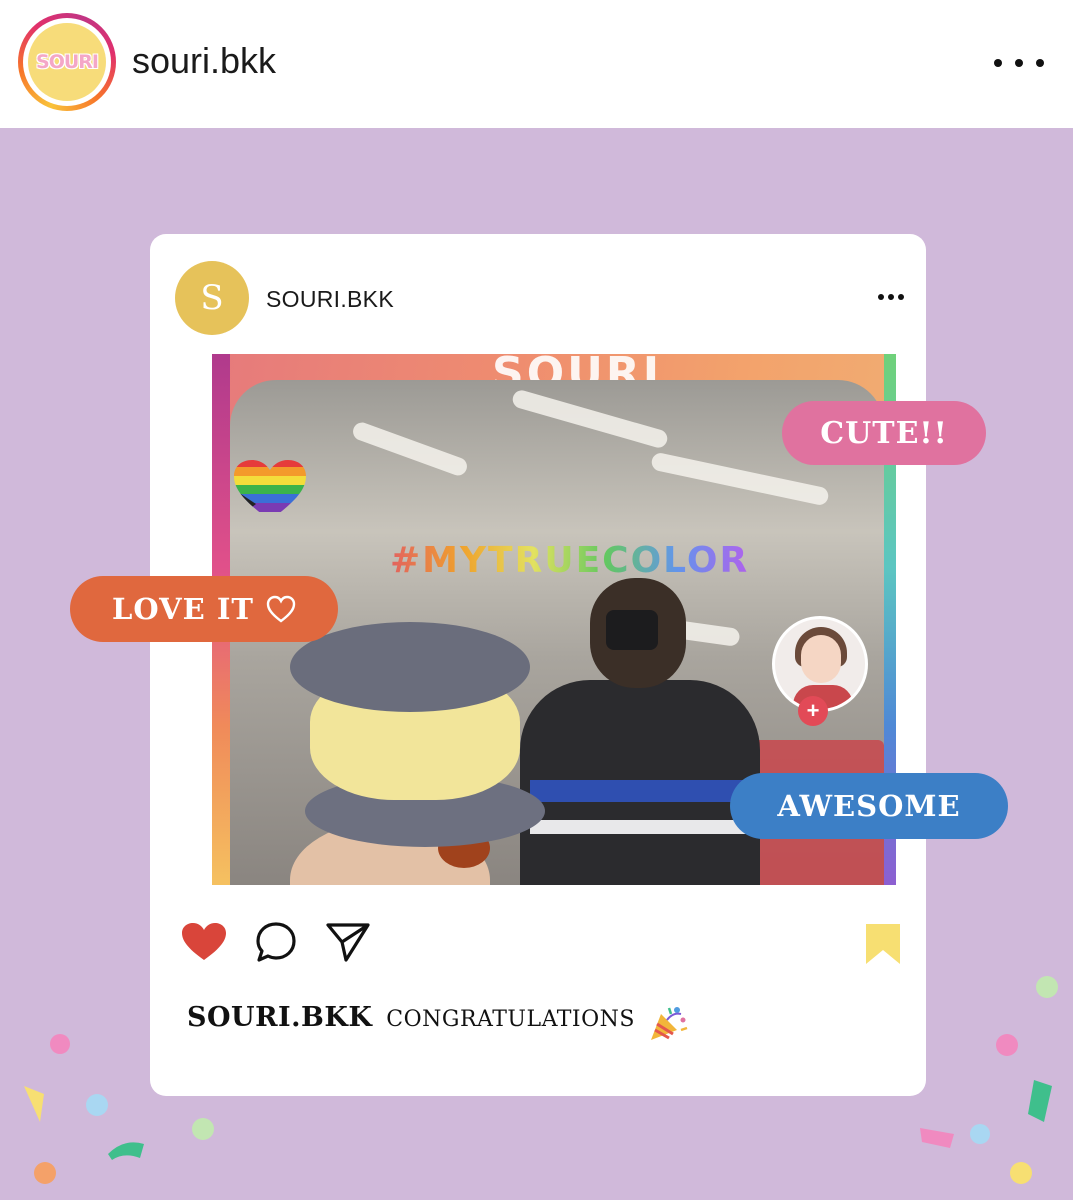  Describe the element at coordinates (270, 490) in the screenshot. I see `rainbow-heart-sticker` at that location.